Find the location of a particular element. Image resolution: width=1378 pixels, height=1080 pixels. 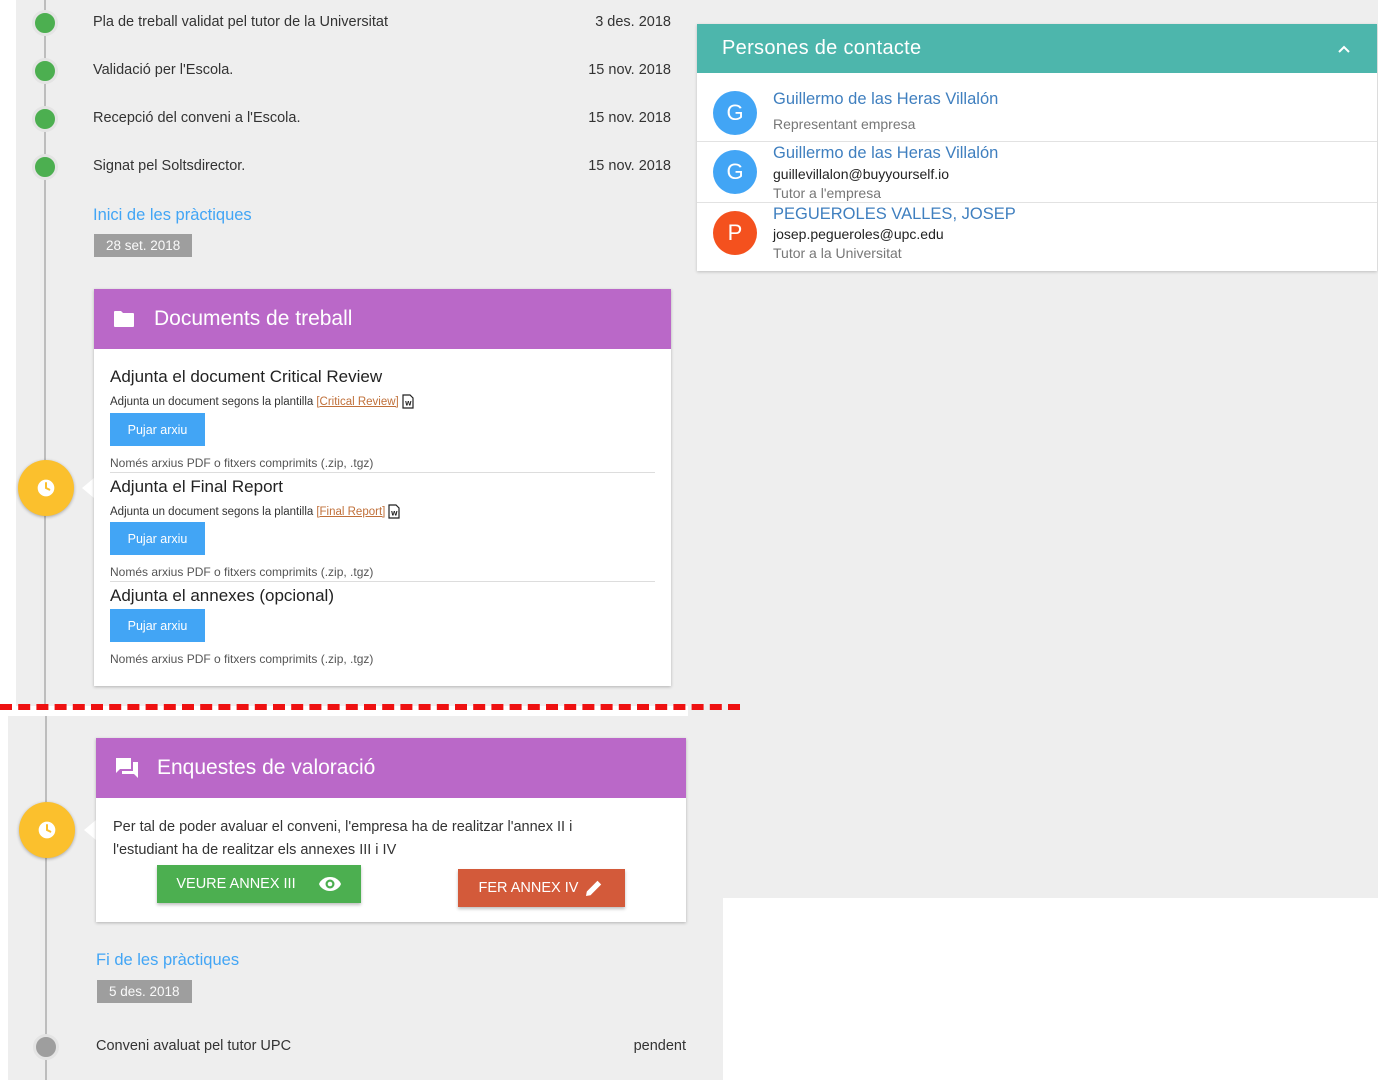

contacts-card-title: Persones de contacte is located at coordinates (822, 48).